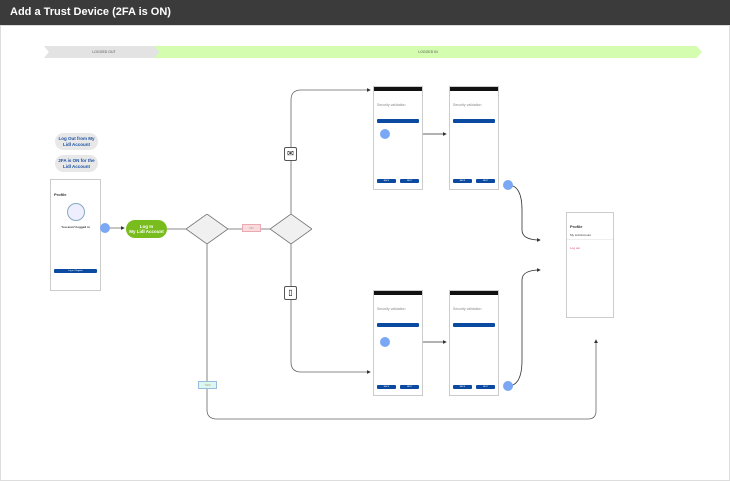 This screenshot has width=730, height=481. I want to click on validation-screen-sms-checked: Security validation BACK NEXT, so click(474, 343).